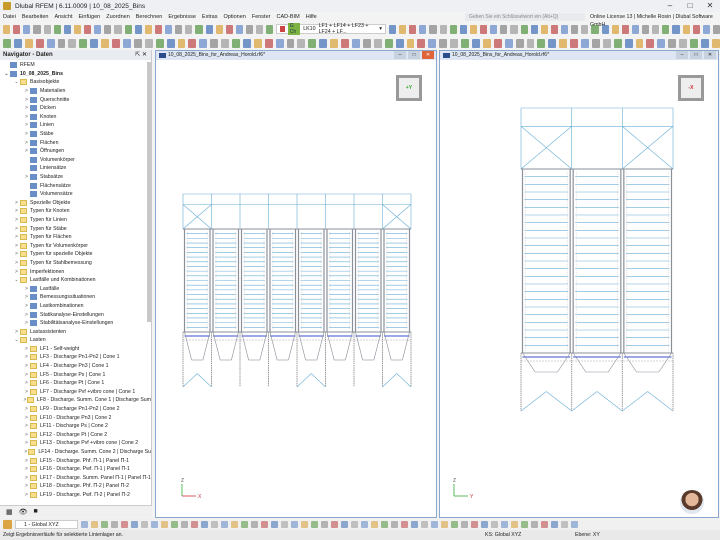  What do you see at coordinates (75, 349) in the screenshot?
I see `tree-item: > LF1 - Self-weight` at bounding box center [75, 349].